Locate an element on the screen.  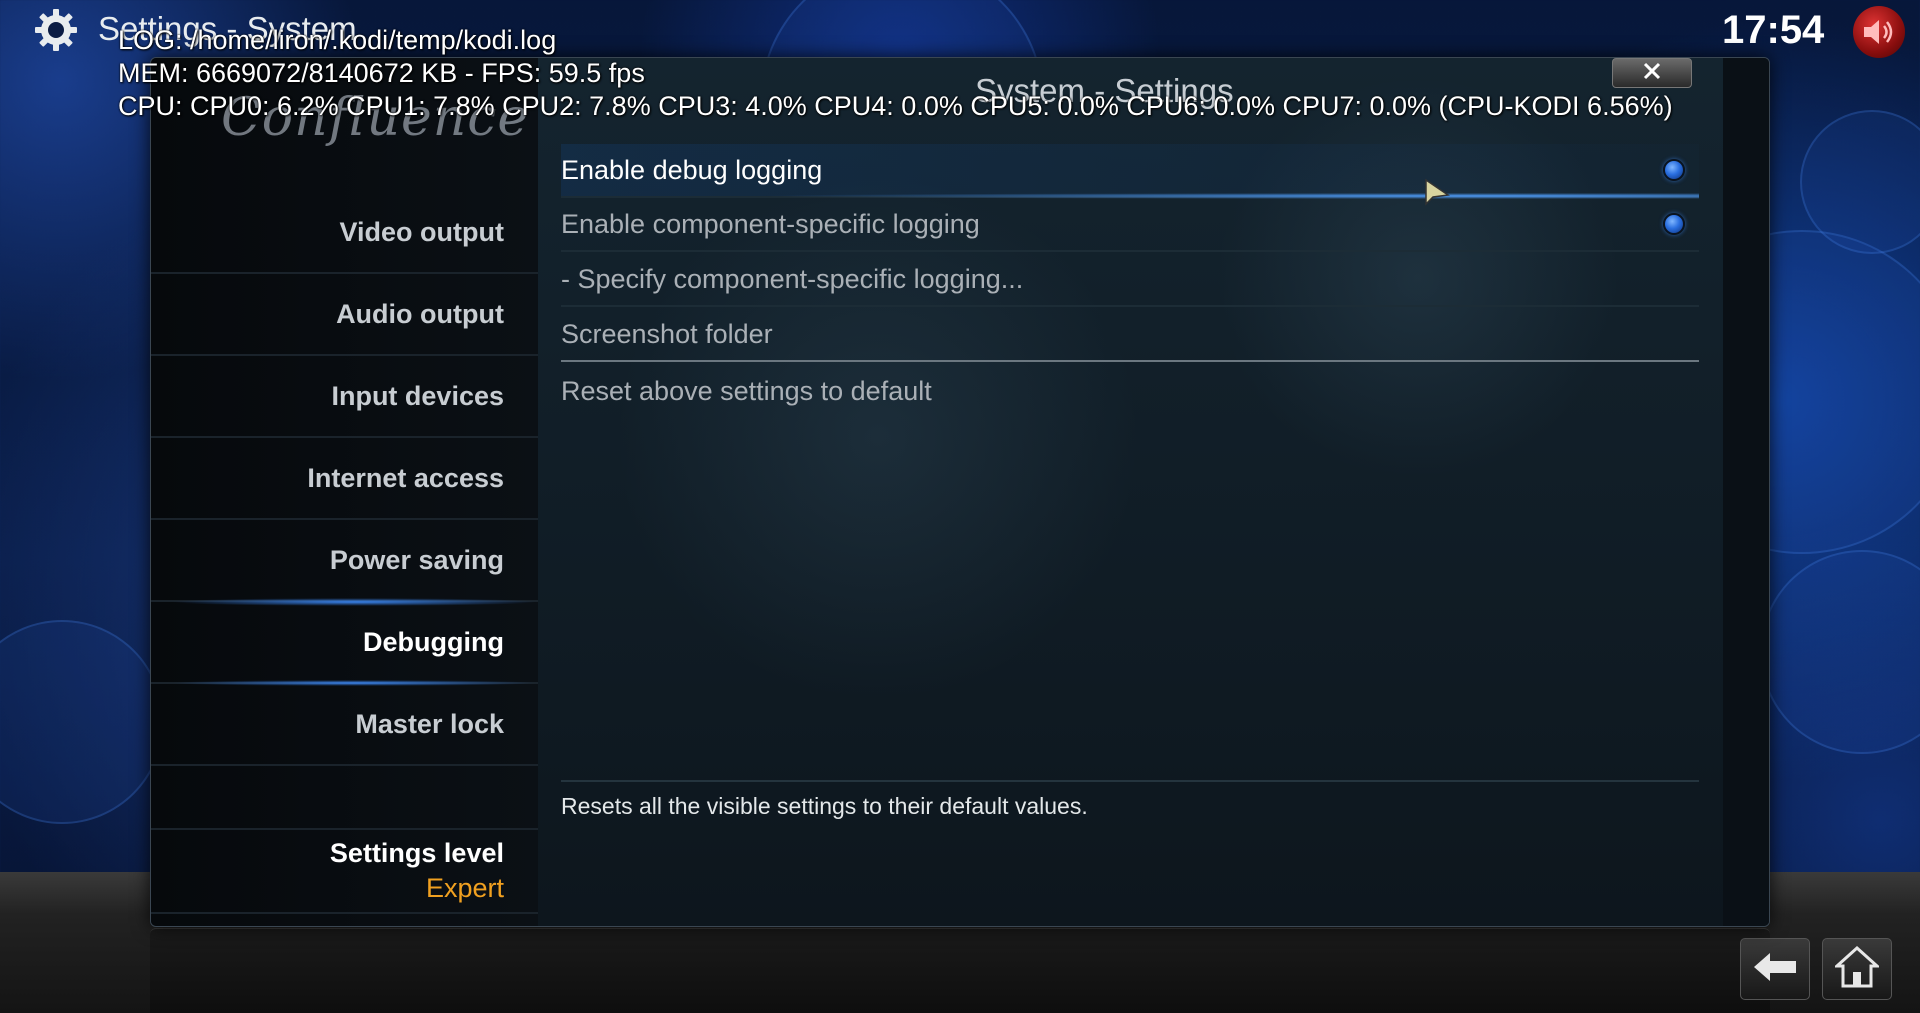
setting-enable-debug-logging: Enable debug logging is located at coordinates (1130, 172).